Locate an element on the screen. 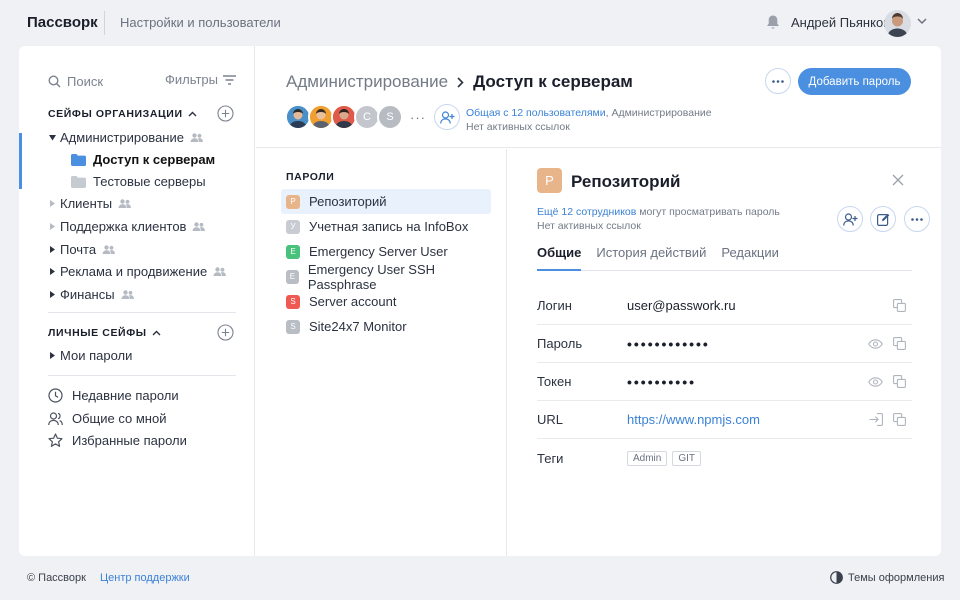 This screenshot has width=960, height=600. active-indicator is located at coordinates (20, 161).